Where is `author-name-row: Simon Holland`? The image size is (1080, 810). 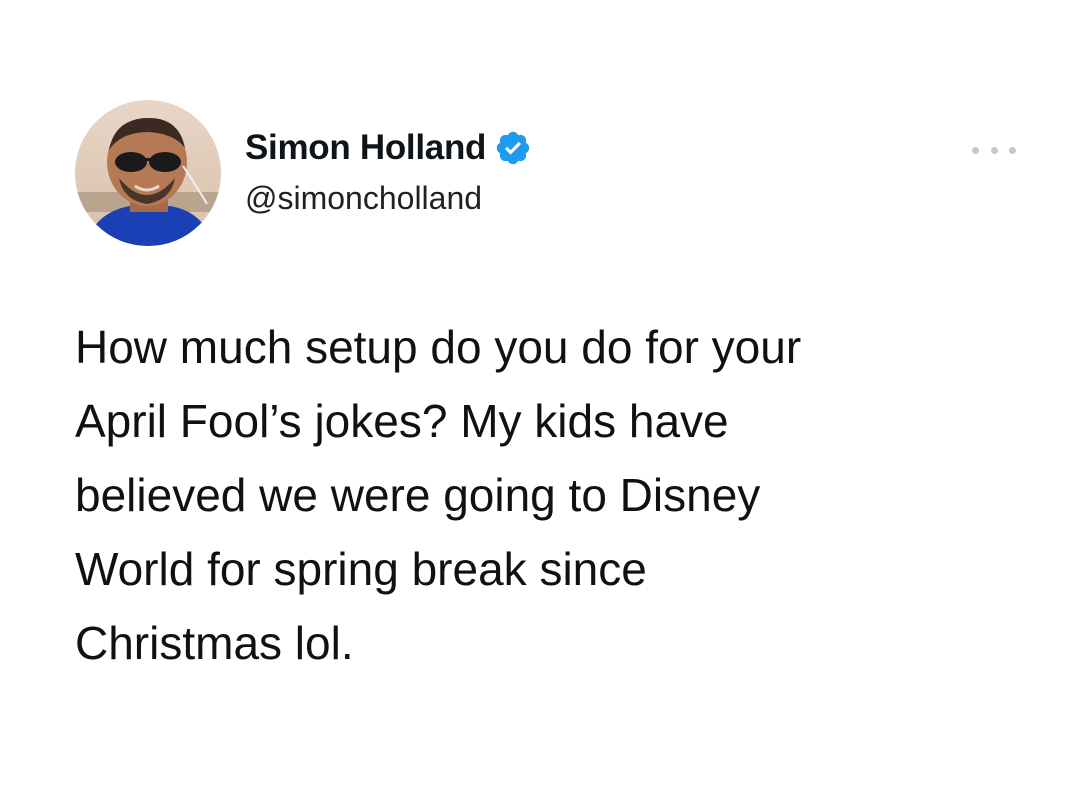
author-name-row: Simon Holland is located at coordinates (388, 148).